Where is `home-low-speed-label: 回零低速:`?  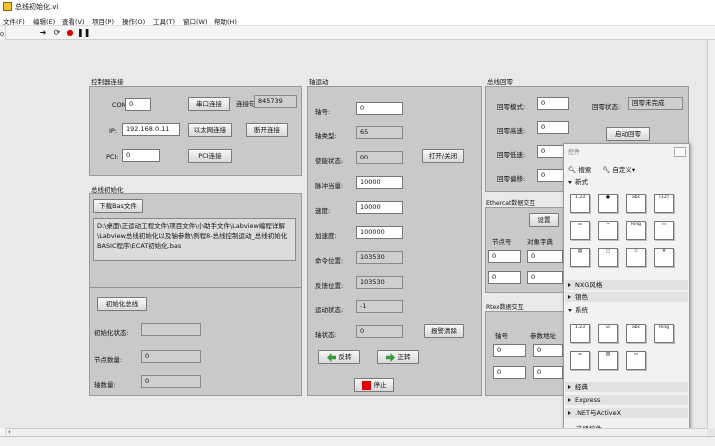 home-low-speed-label: 回零低速: is located at coordinates (511, 155).